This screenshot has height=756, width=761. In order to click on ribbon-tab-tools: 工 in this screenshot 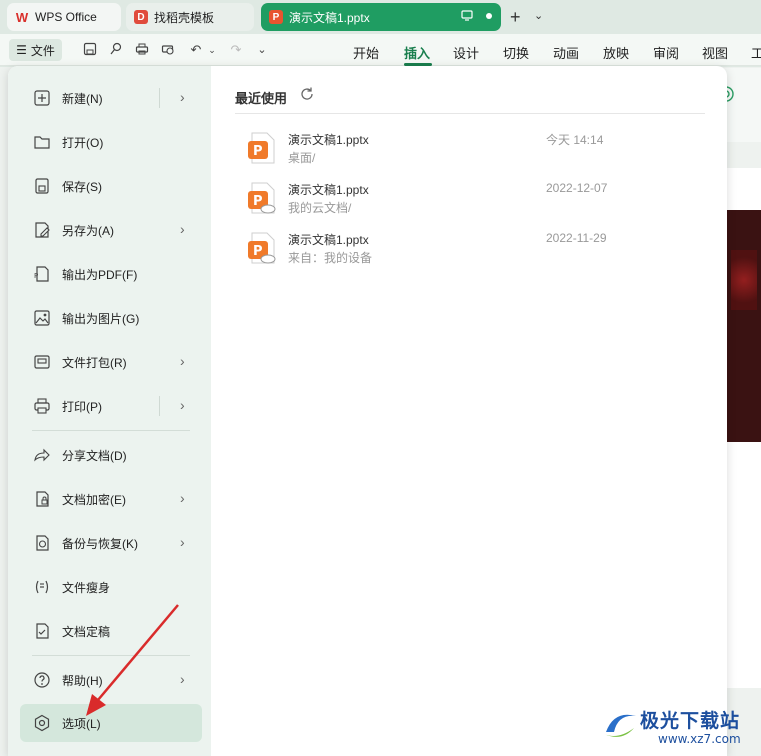, I will do `click(756, 52)`.